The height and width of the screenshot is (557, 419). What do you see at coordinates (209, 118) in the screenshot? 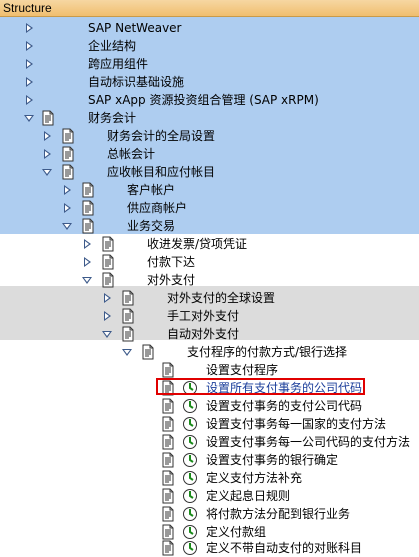
I see `tree-node-financial-accounting: 财务会计` at bounding box center [209, 118].